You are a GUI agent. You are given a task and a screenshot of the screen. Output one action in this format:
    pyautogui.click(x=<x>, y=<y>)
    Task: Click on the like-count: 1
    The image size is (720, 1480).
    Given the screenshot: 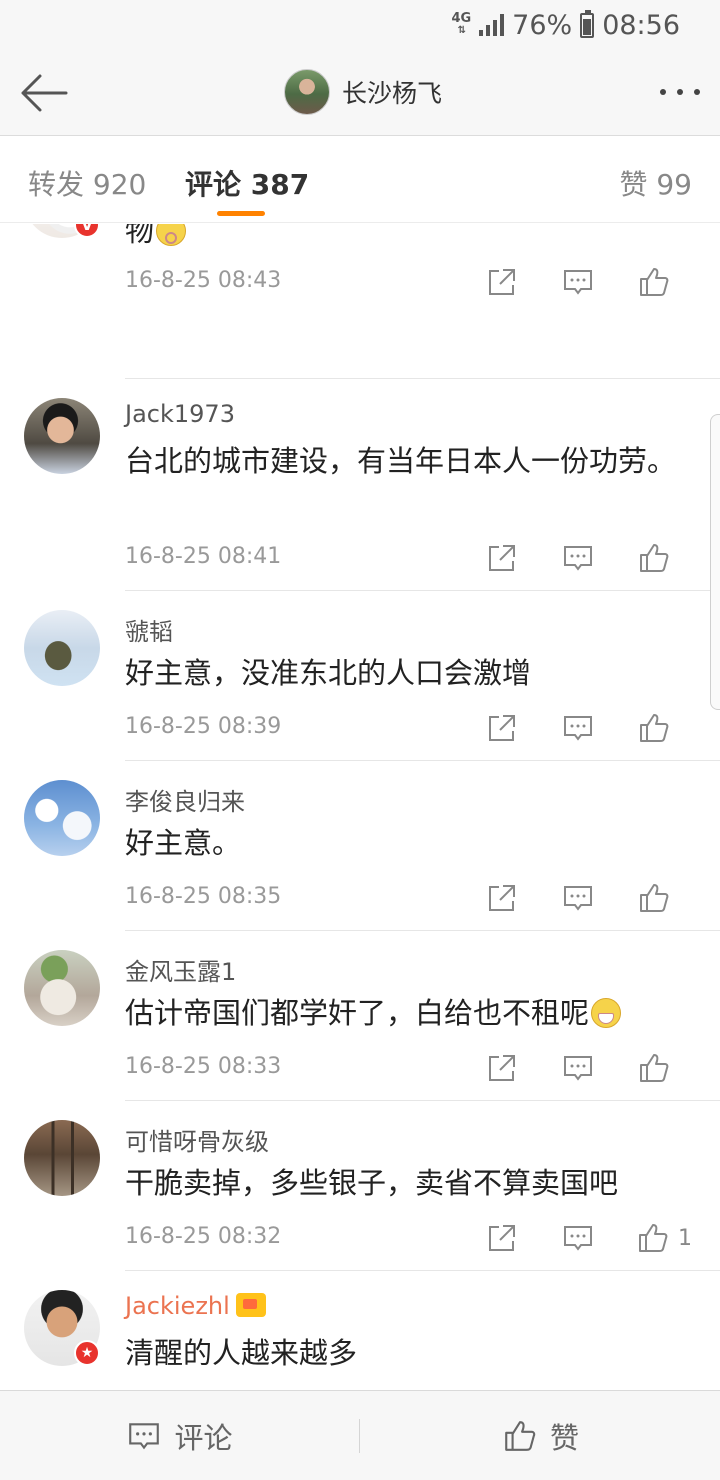 What is the action you would take?
    pyautogui.click(x=685, y=1238)
    